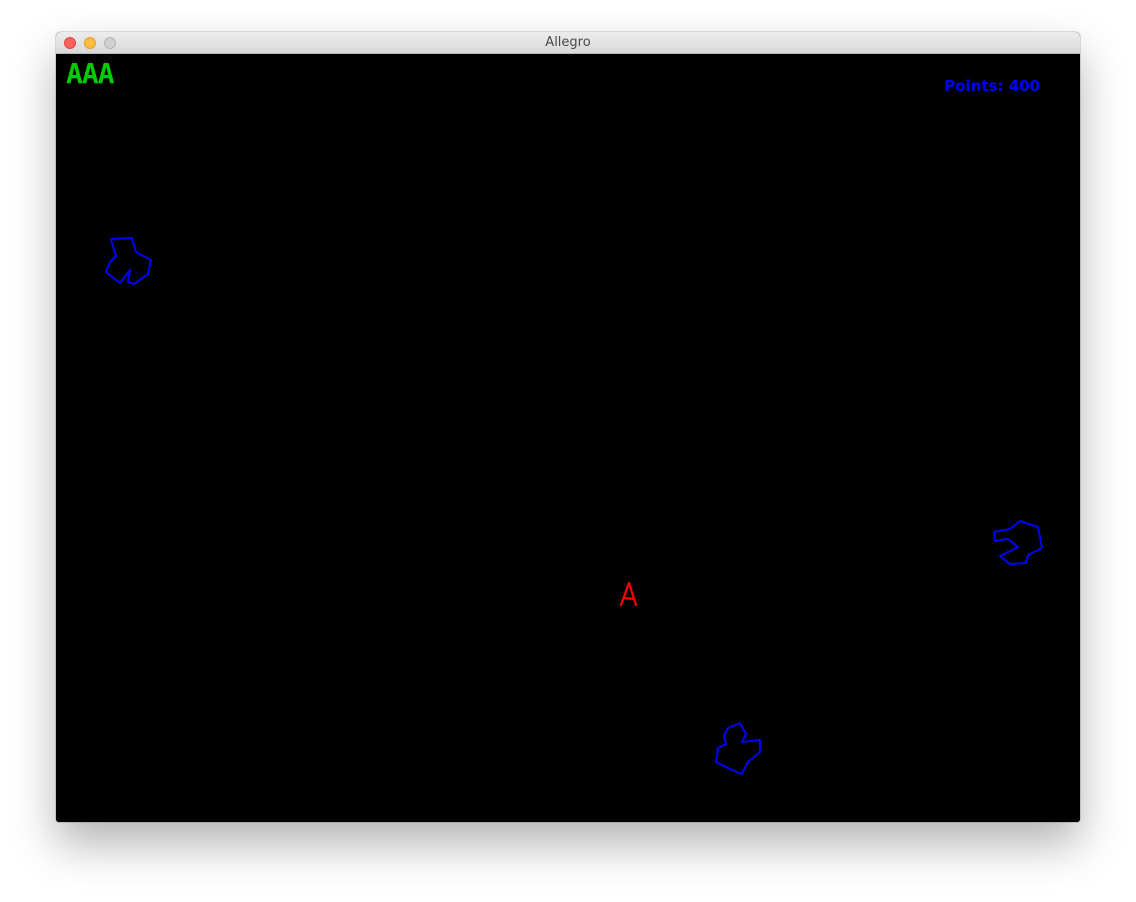 The width and height of the screenshot is (1136, 902). I want to click on window-title: Allegro, so click(568, 42).